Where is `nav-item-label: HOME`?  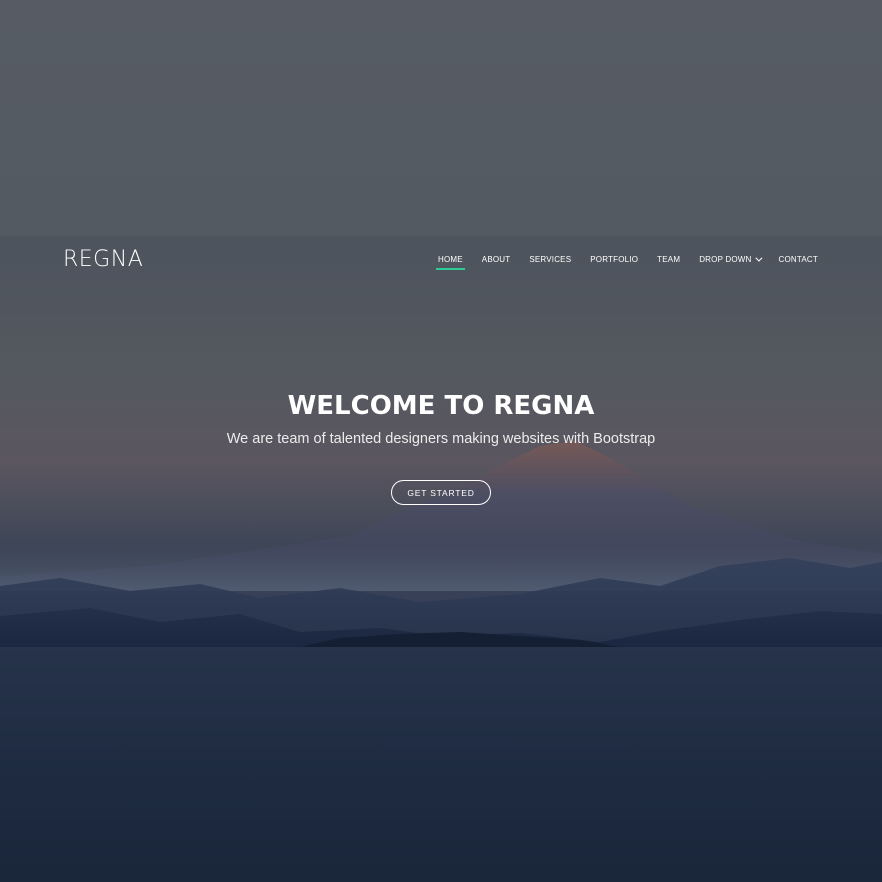
nav-item-label: HOME is located at coordinates (450, 259).